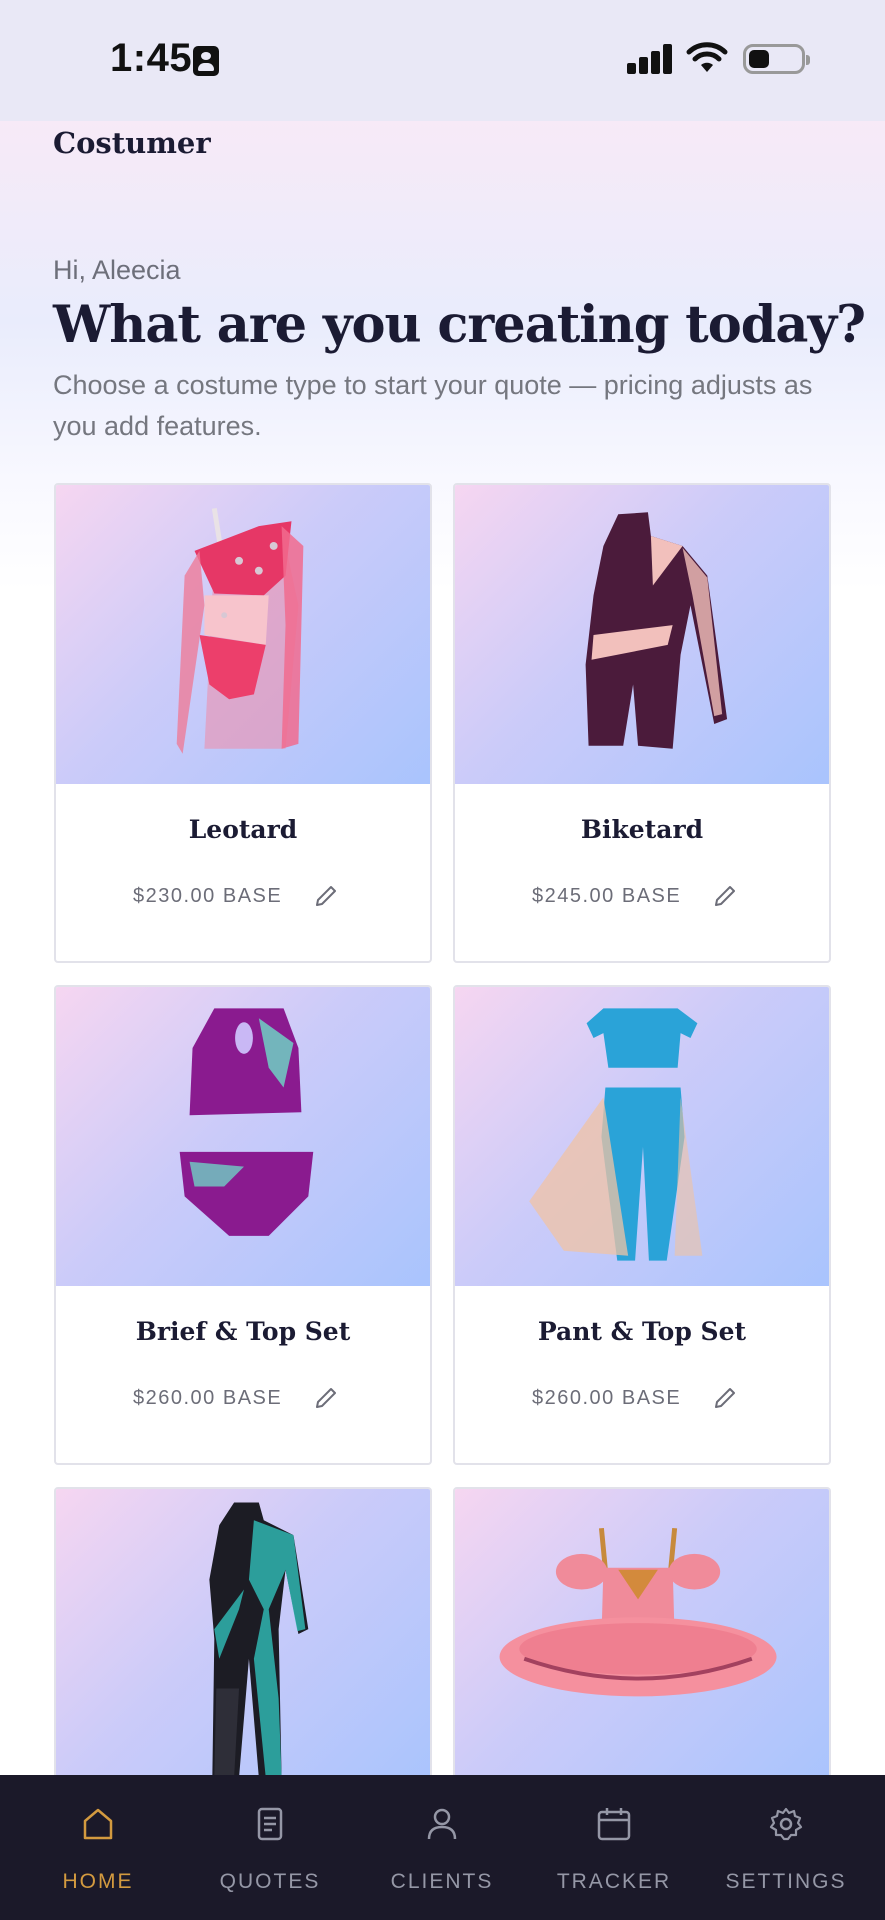 This screenshot has width=885, height=1920. What do you see at coordinates (650, 59) in the screenshot?
I see `cellular-signal-icon` at bounding box center [650, 59].